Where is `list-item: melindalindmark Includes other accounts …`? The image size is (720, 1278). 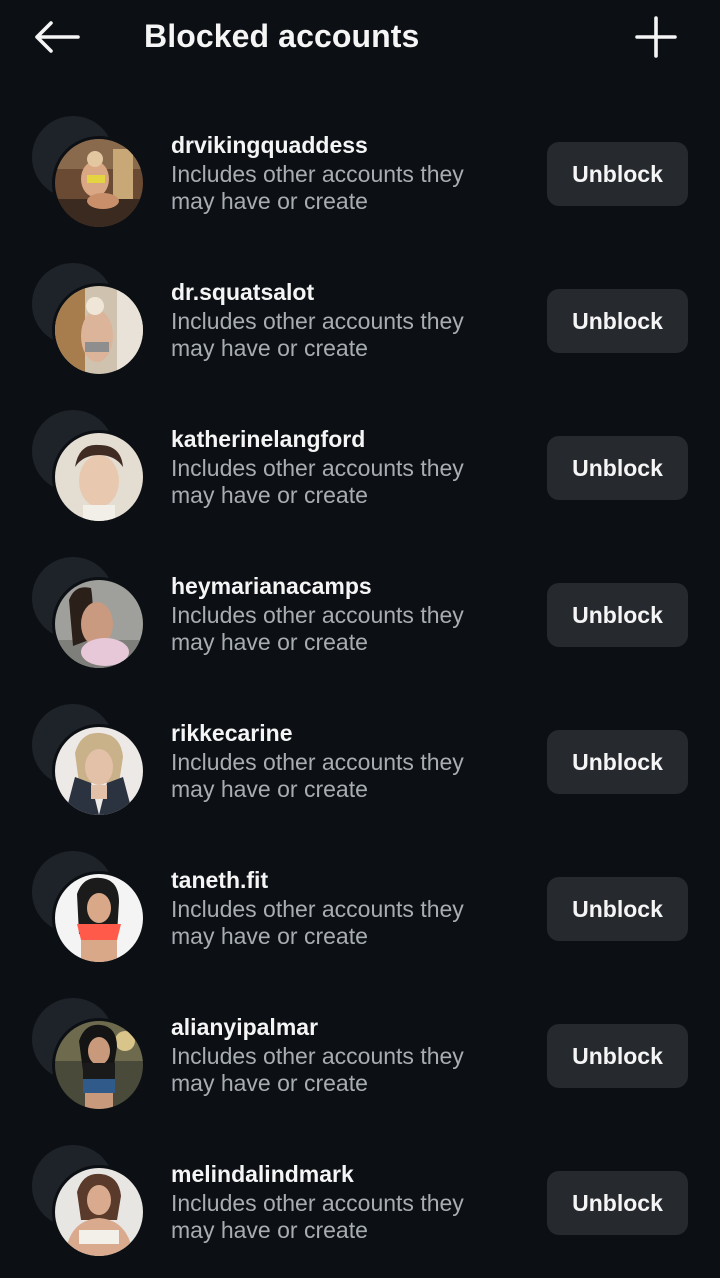 list-item: melindalindmark Includes other accounts … is located at coordinates (360, 1202).